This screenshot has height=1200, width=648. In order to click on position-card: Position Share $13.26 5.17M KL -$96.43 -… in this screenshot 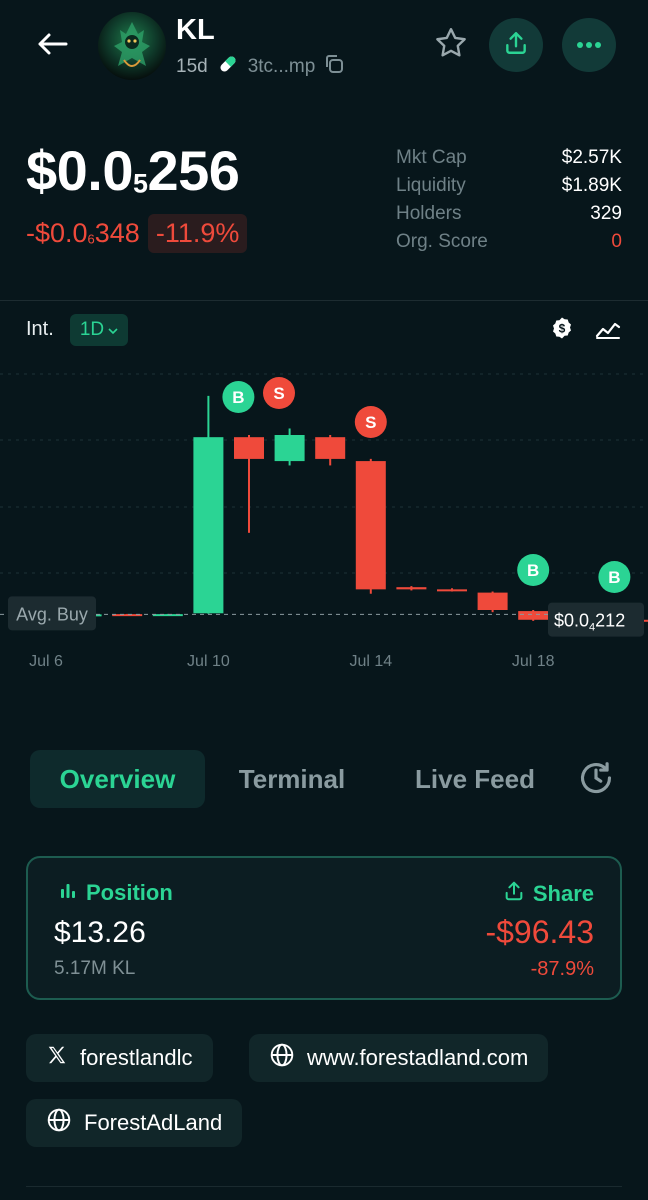, I will do `click(324, 928)`.